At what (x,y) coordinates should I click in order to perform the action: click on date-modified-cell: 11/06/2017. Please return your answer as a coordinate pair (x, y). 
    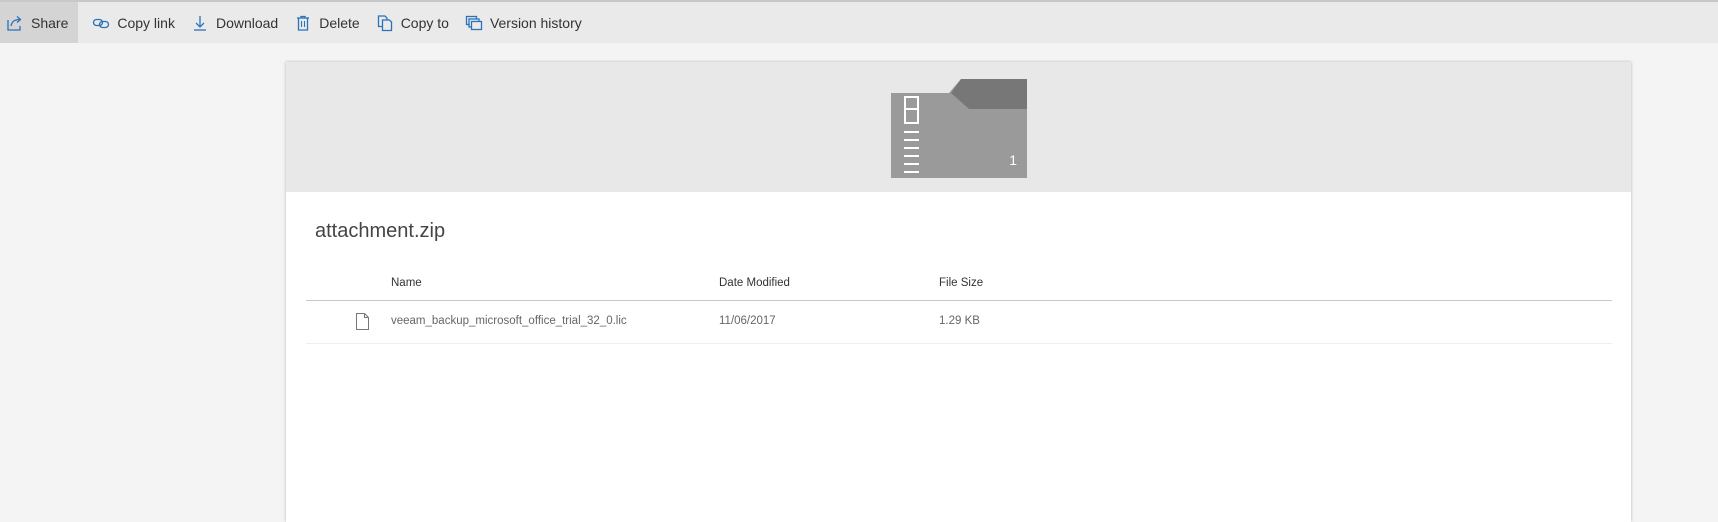
    Looking at the image, I should click on (747, 321).